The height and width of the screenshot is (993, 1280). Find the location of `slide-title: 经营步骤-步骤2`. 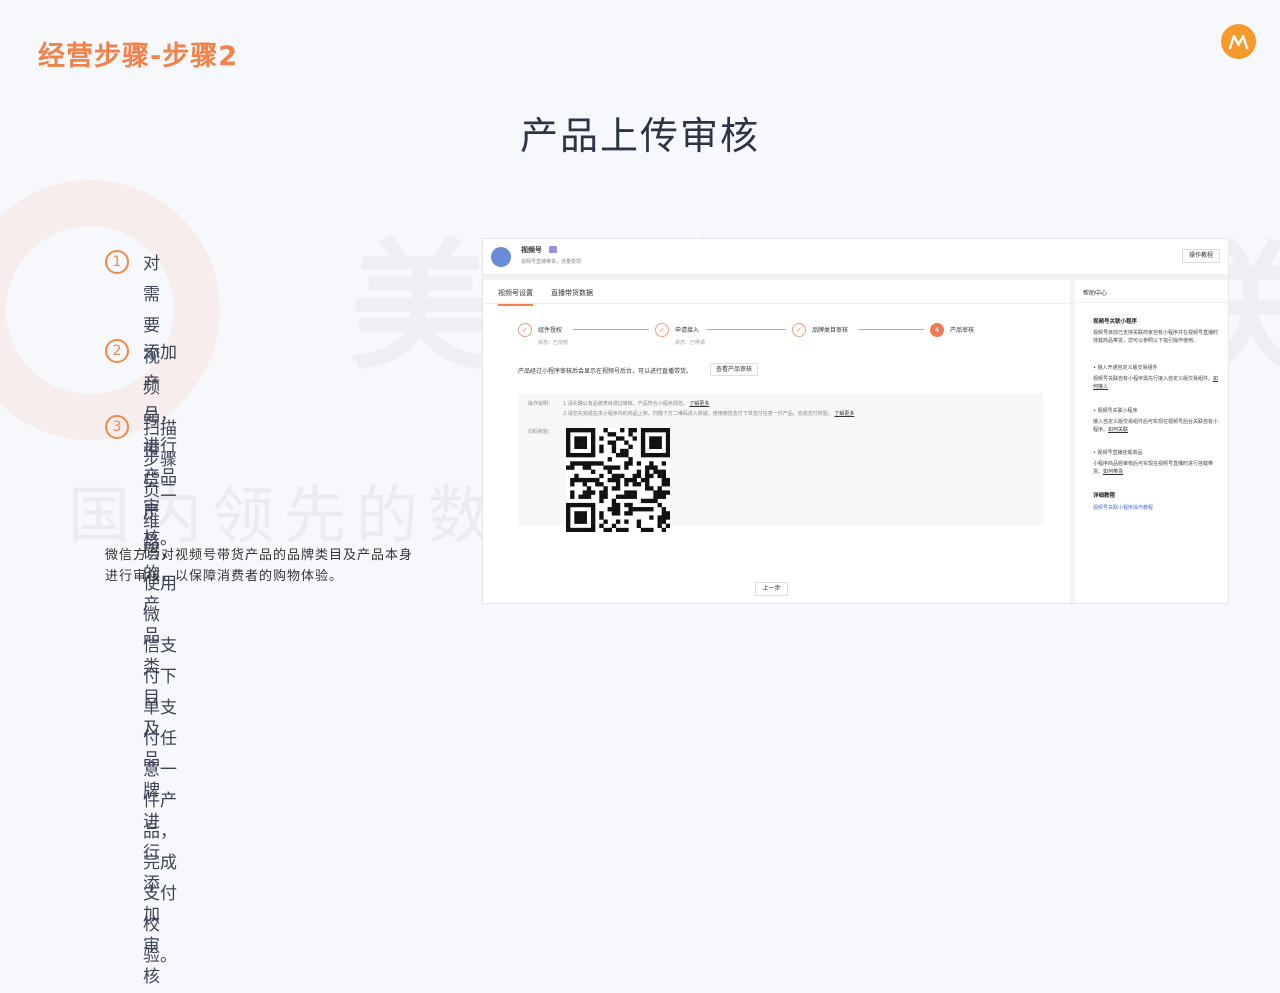

slide-title: 经营步骤-步骤2 is located at coordinates (138, 56).